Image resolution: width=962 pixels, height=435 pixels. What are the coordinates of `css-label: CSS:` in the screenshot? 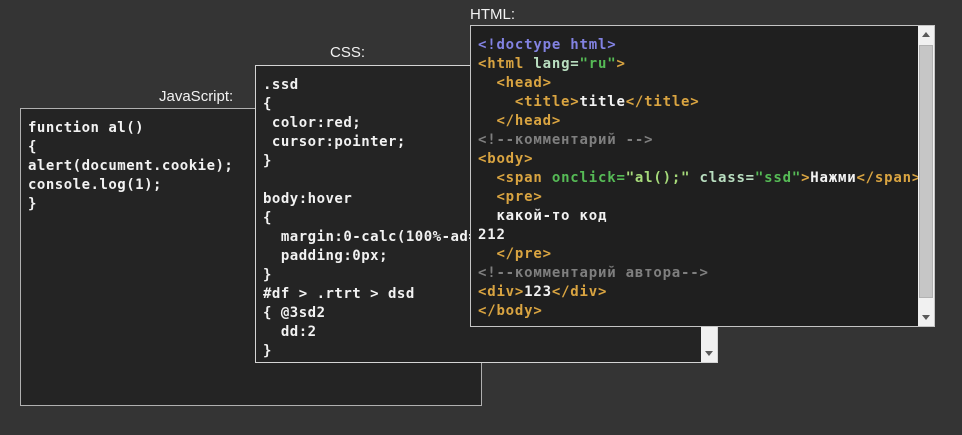 It's located at (348, 52).